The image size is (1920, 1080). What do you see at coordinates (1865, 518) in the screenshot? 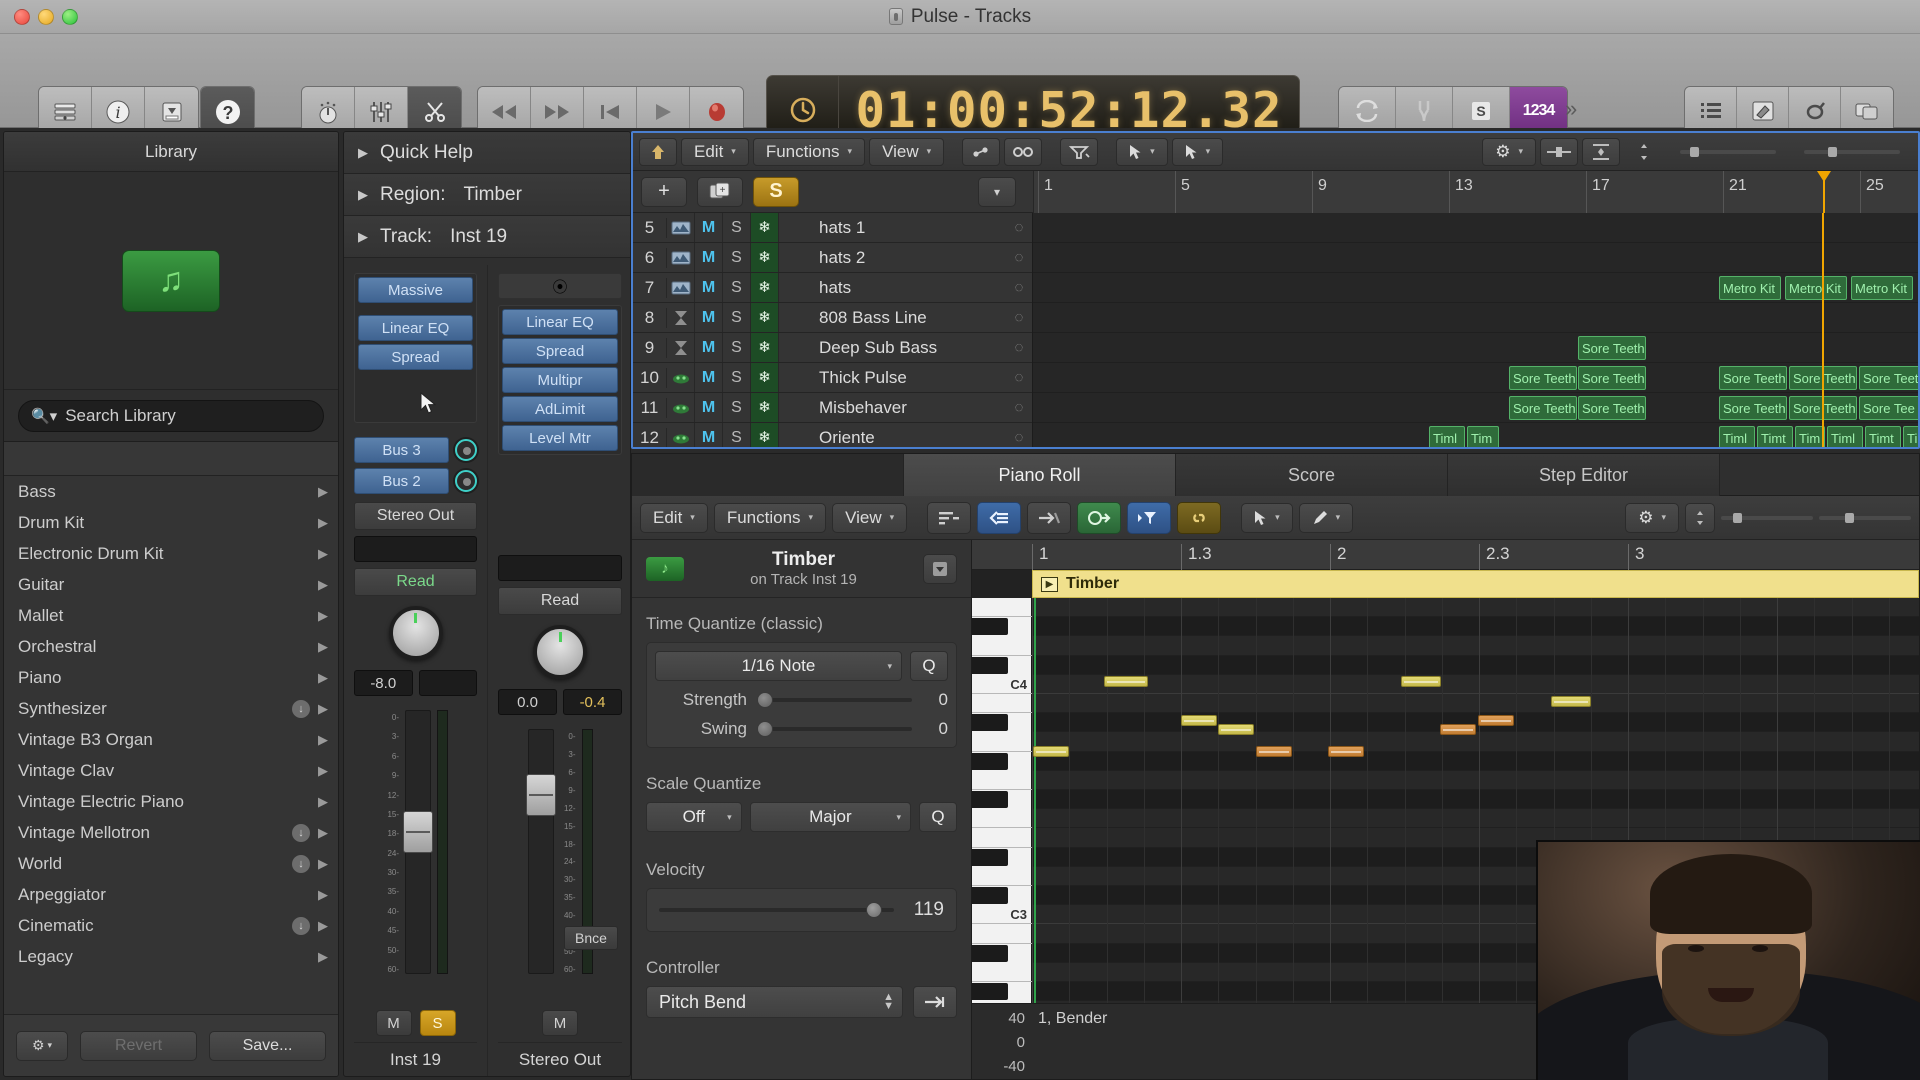
I see `editor-zoom-h-slider` at bounding box center [1865, 518].